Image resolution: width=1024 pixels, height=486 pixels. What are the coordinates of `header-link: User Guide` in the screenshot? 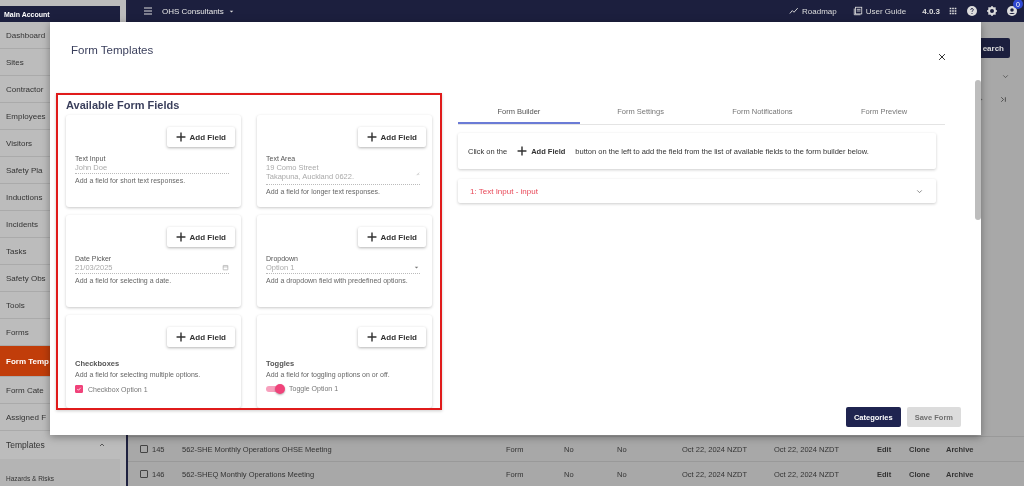 It's located at (879, 11).